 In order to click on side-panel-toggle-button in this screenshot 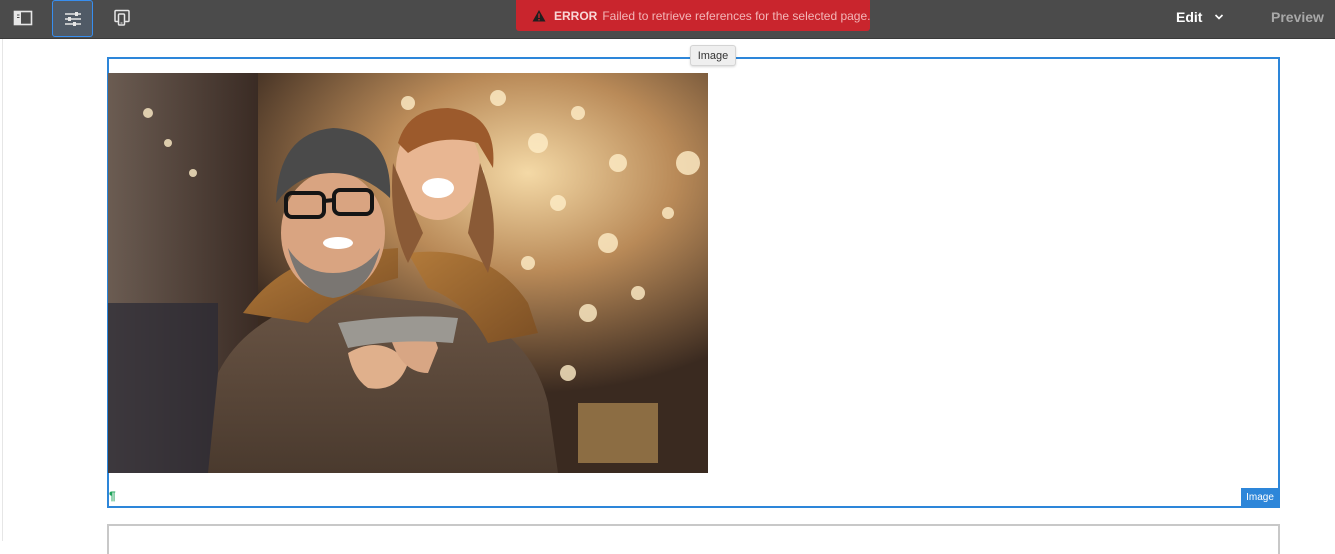, I will do `click(23, 18)`.